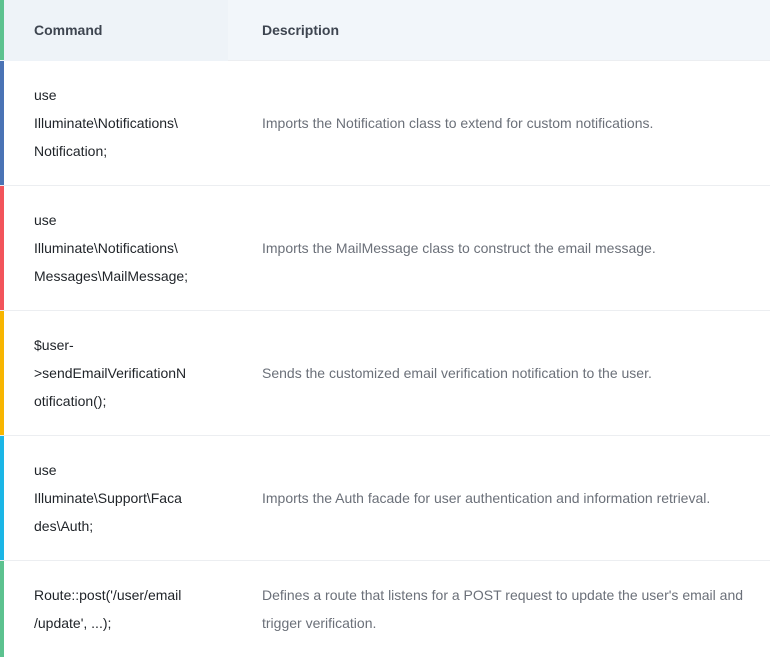  What do you see at coordinates (108, 498) in the screenshot?
I see `command-cell: use Illuminate\Support\Faca des\Auth;` at bounding box center [108, 498].